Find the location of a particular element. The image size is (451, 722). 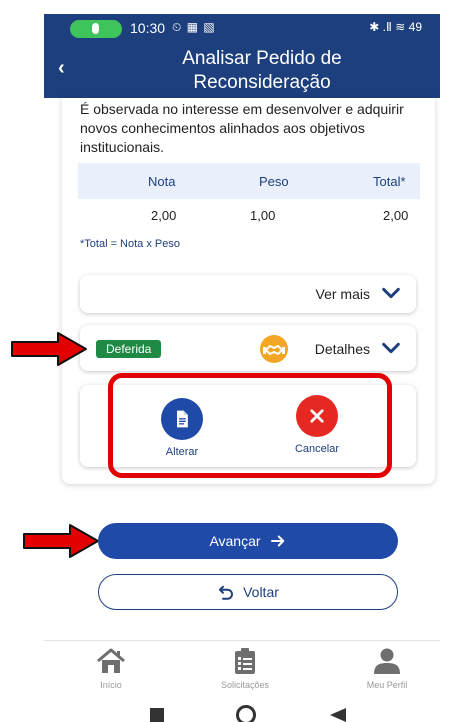

voltar-button: Voltar is located at coordinates (248, 592).